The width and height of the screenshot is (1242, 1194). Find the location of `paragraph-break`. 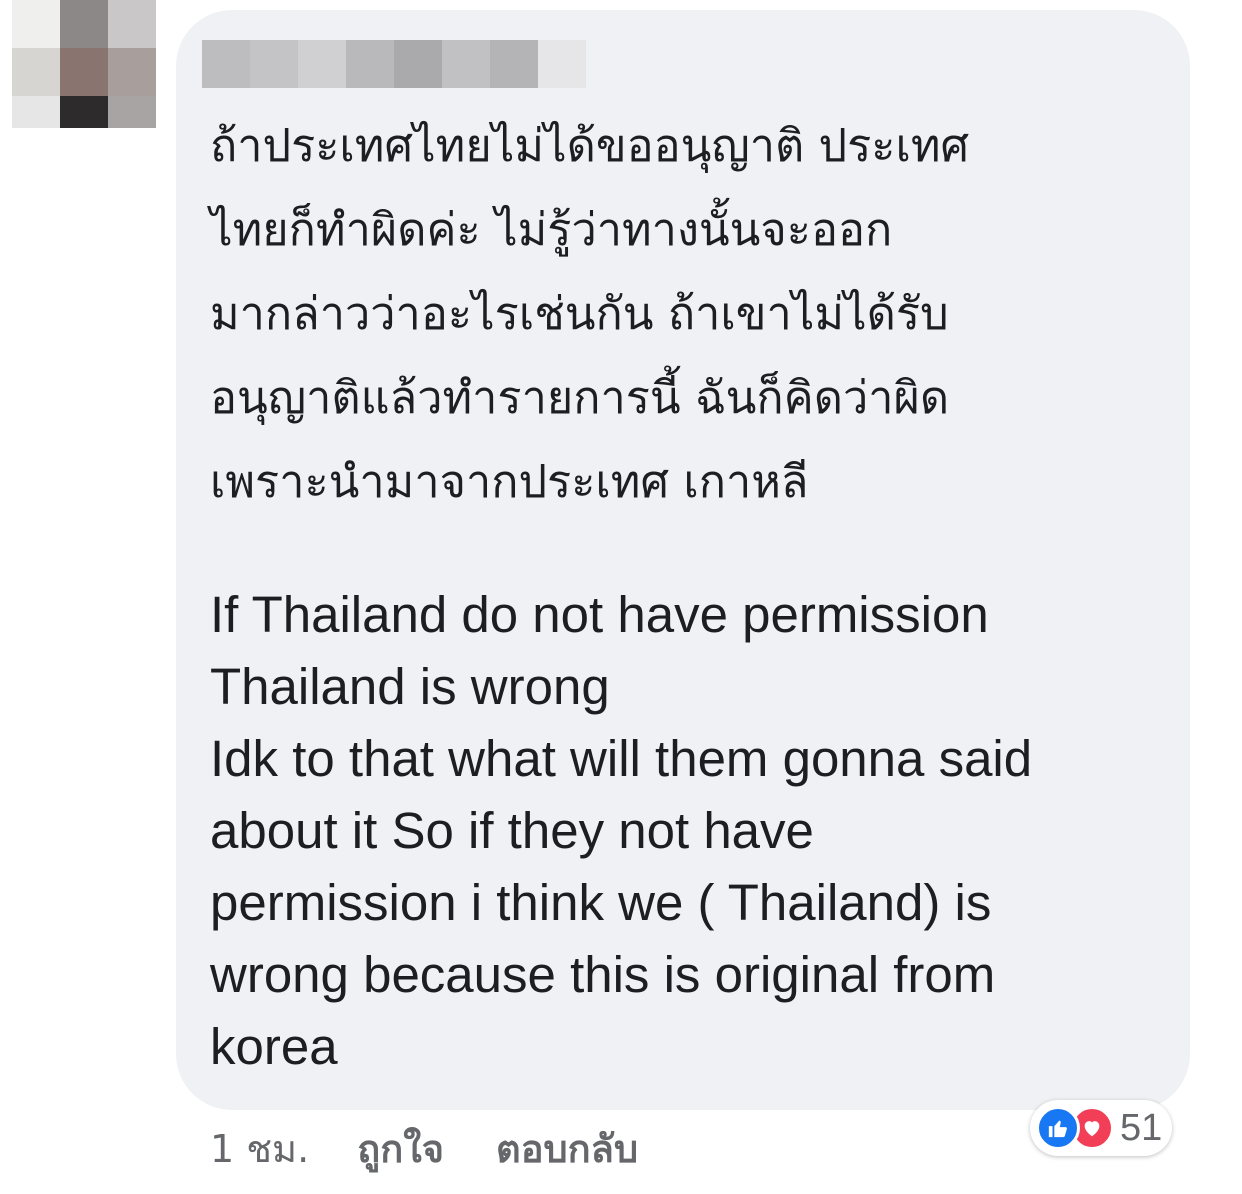

paragraph-break is located at coordinates (690, 551).